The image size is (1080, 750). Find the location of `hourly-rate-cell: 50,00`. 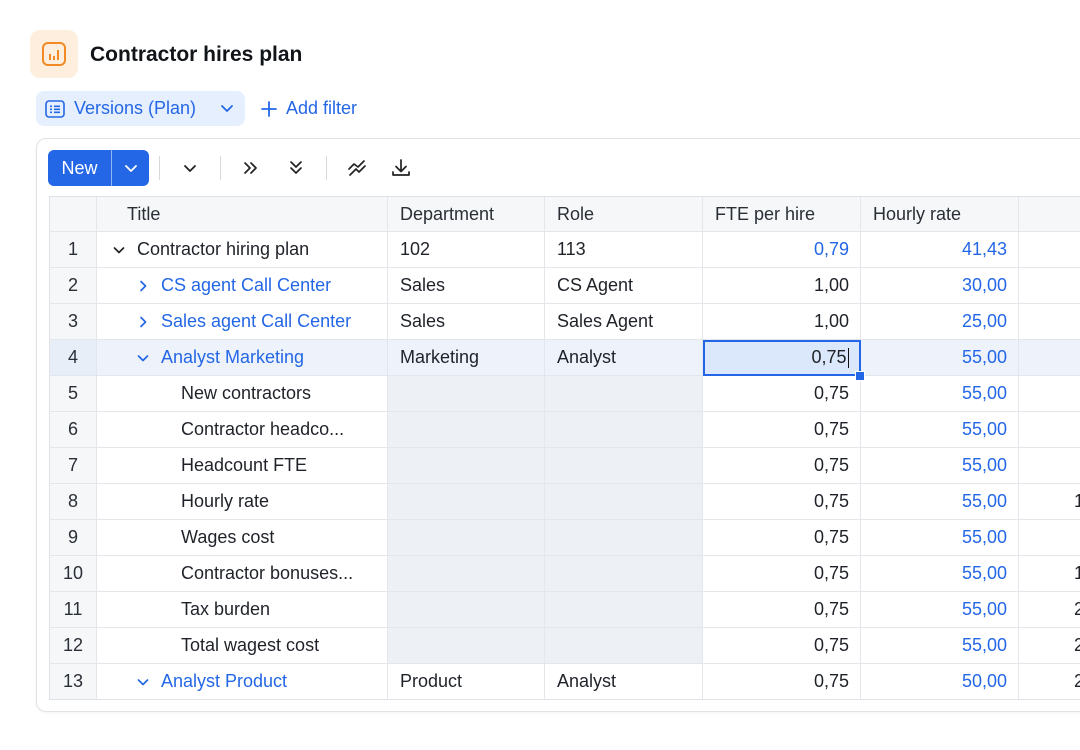

hourly-rate-cell: 50,00 is located at coordinates (940, 681).